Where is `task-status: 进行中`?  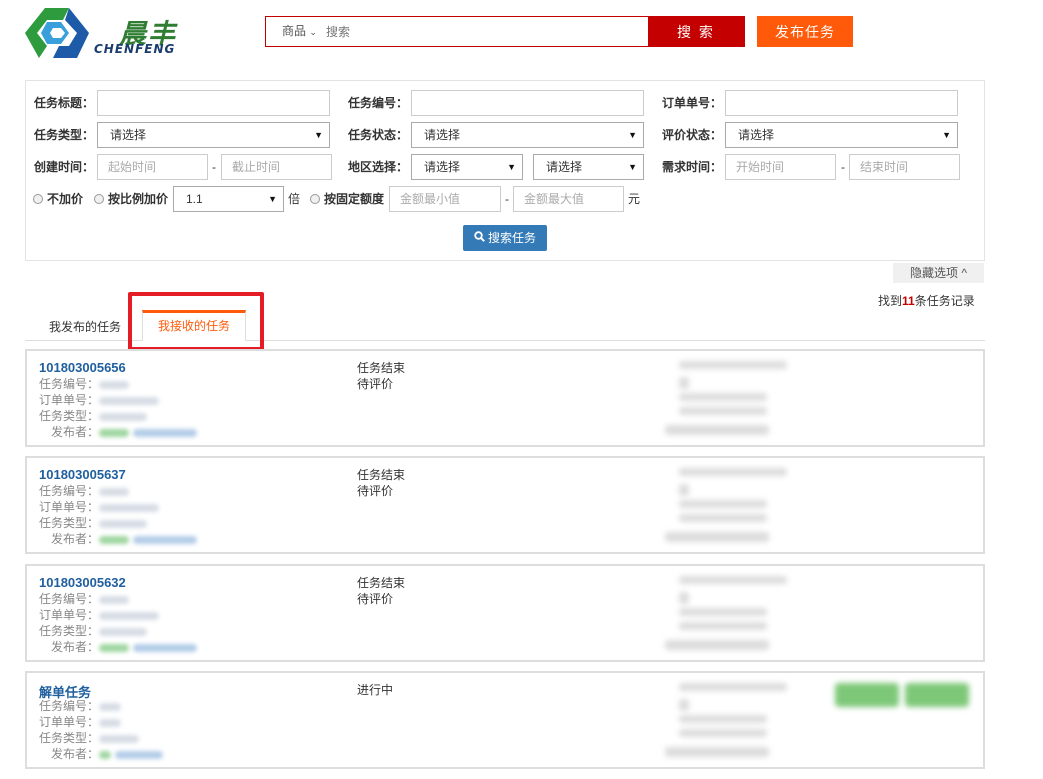 task-status: 进行中 is located at coordinates (375, 690).